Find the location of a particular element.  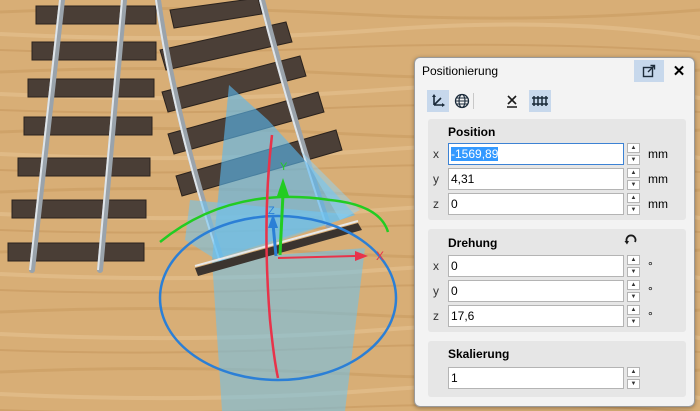

position-heading: Position is located at coordinates (472, 132).